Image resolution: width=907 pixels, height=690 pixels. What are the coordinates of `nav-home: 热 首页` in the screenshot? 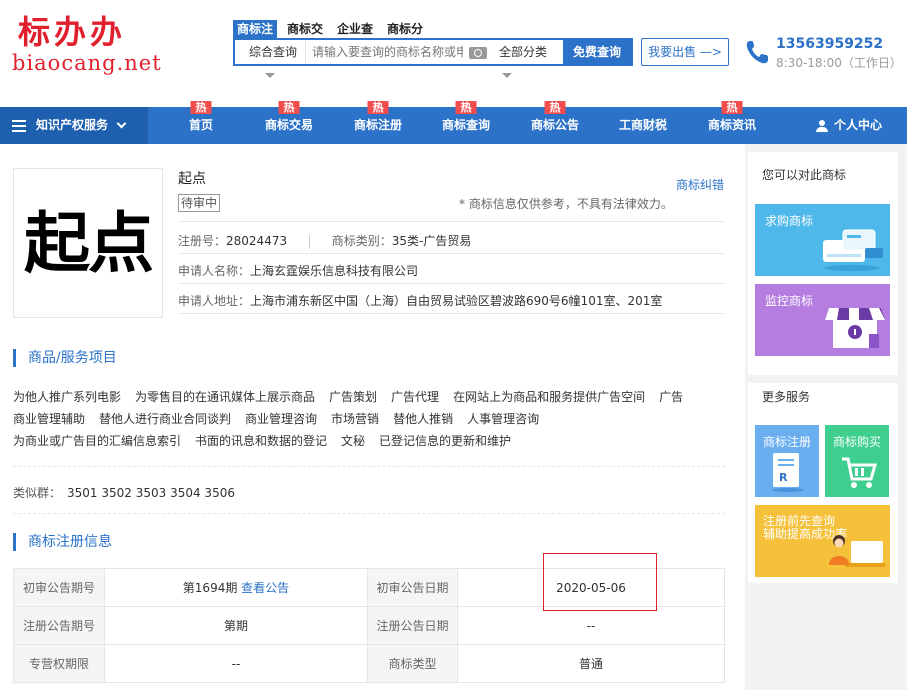 It's located at (201, 122).